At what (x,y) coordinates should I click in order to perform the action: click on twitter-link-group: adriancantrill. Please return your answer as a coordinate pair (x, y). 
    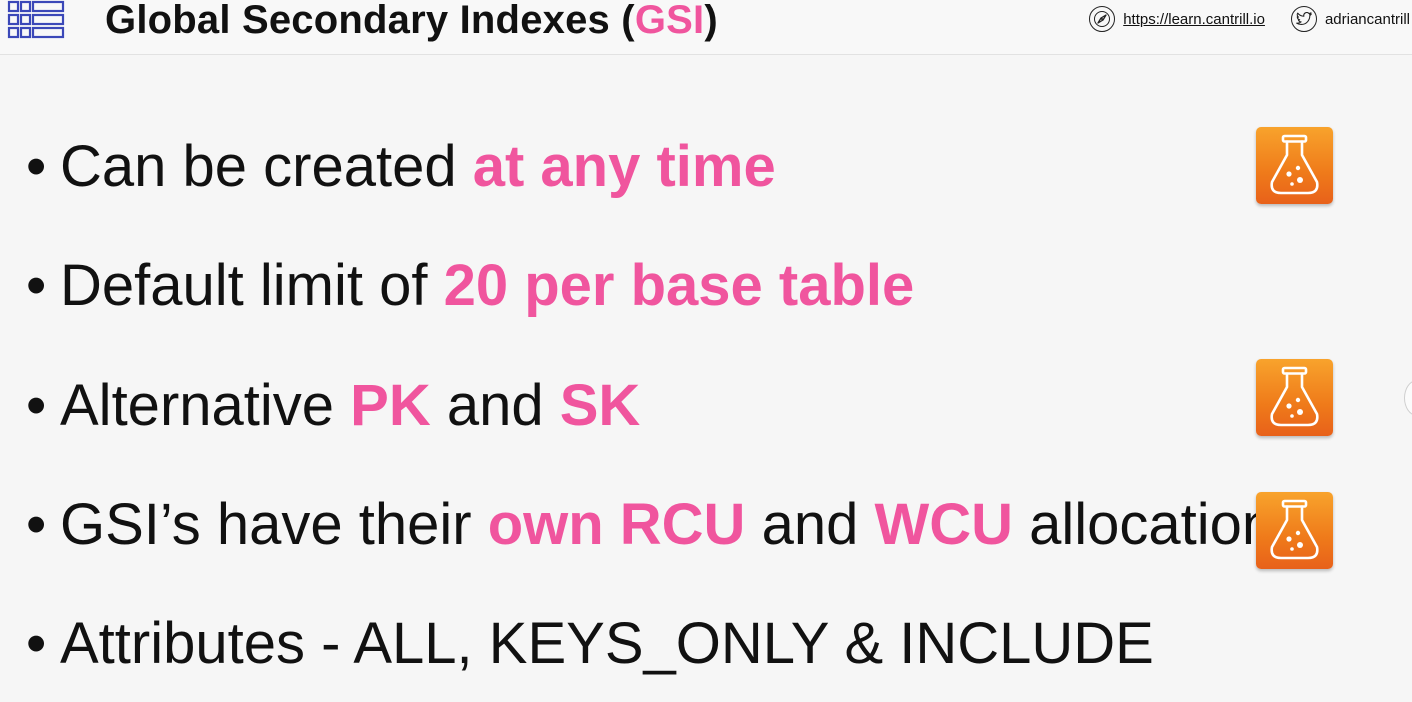
    Looking at the image, I should click on (1350, 19).